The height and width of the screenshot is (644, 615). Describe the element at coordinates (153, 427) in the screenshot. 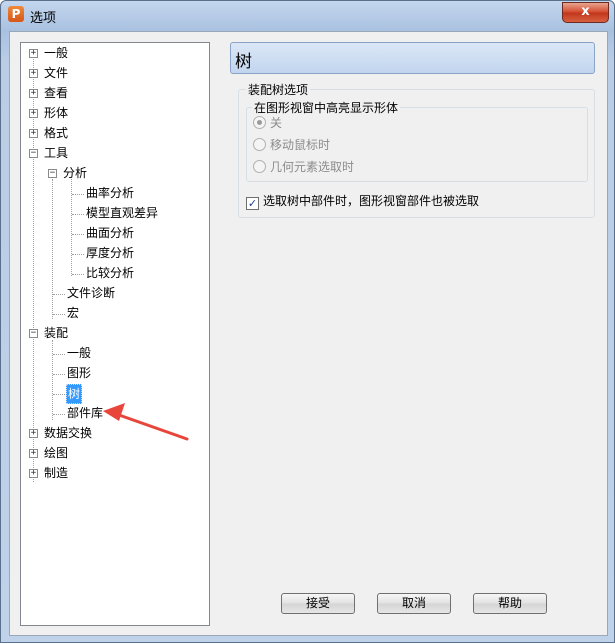

I see `arrow-shaft` at that location.